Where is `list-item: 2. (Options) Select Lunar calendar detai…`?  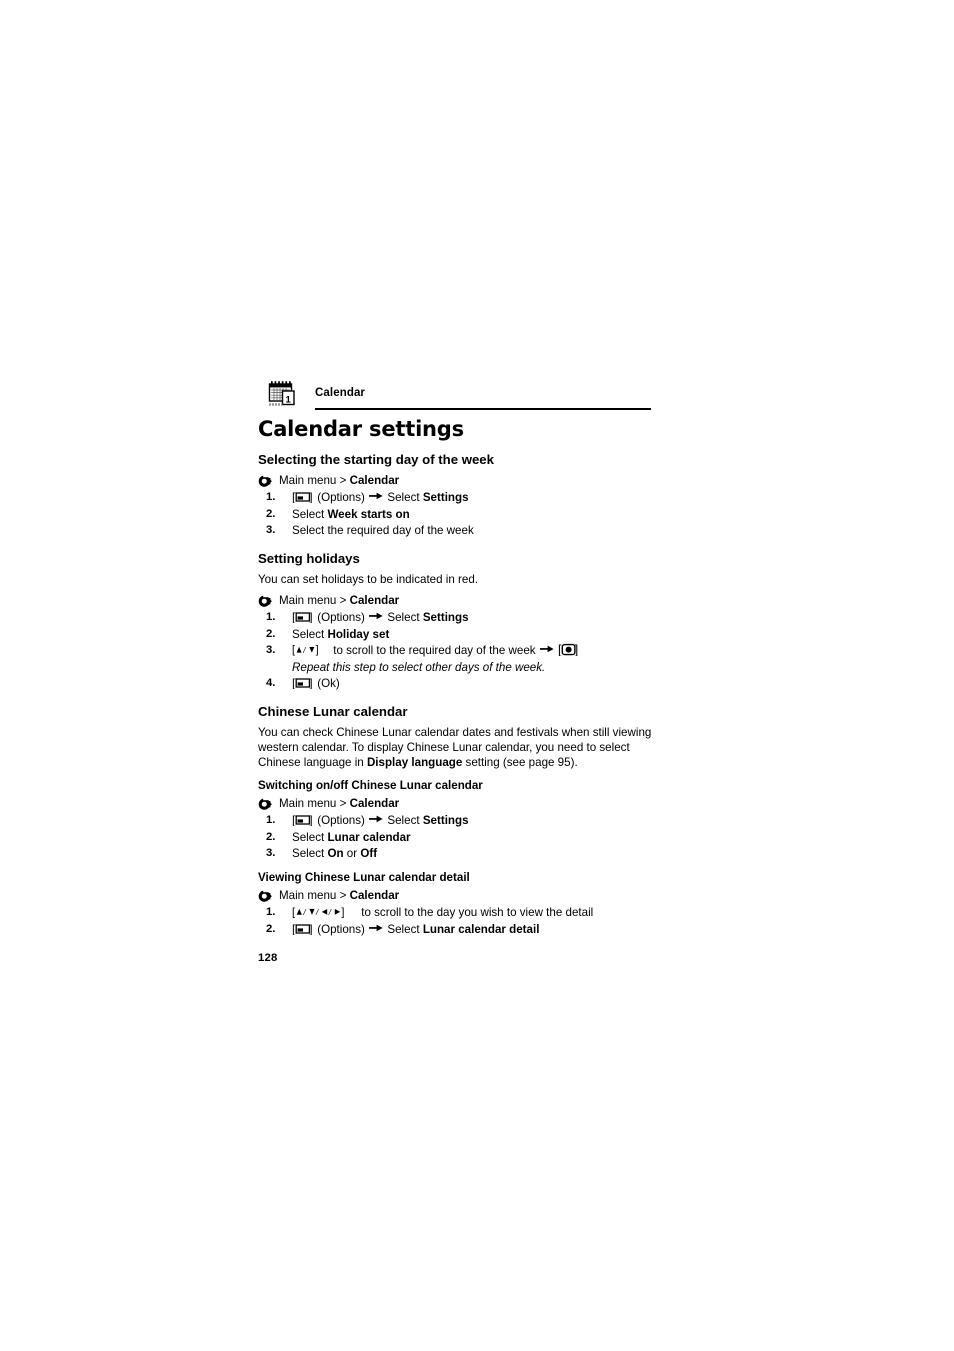
list-item: 2. (Options) Select Lunar calendar detai… is located at coordinates (458, 930).